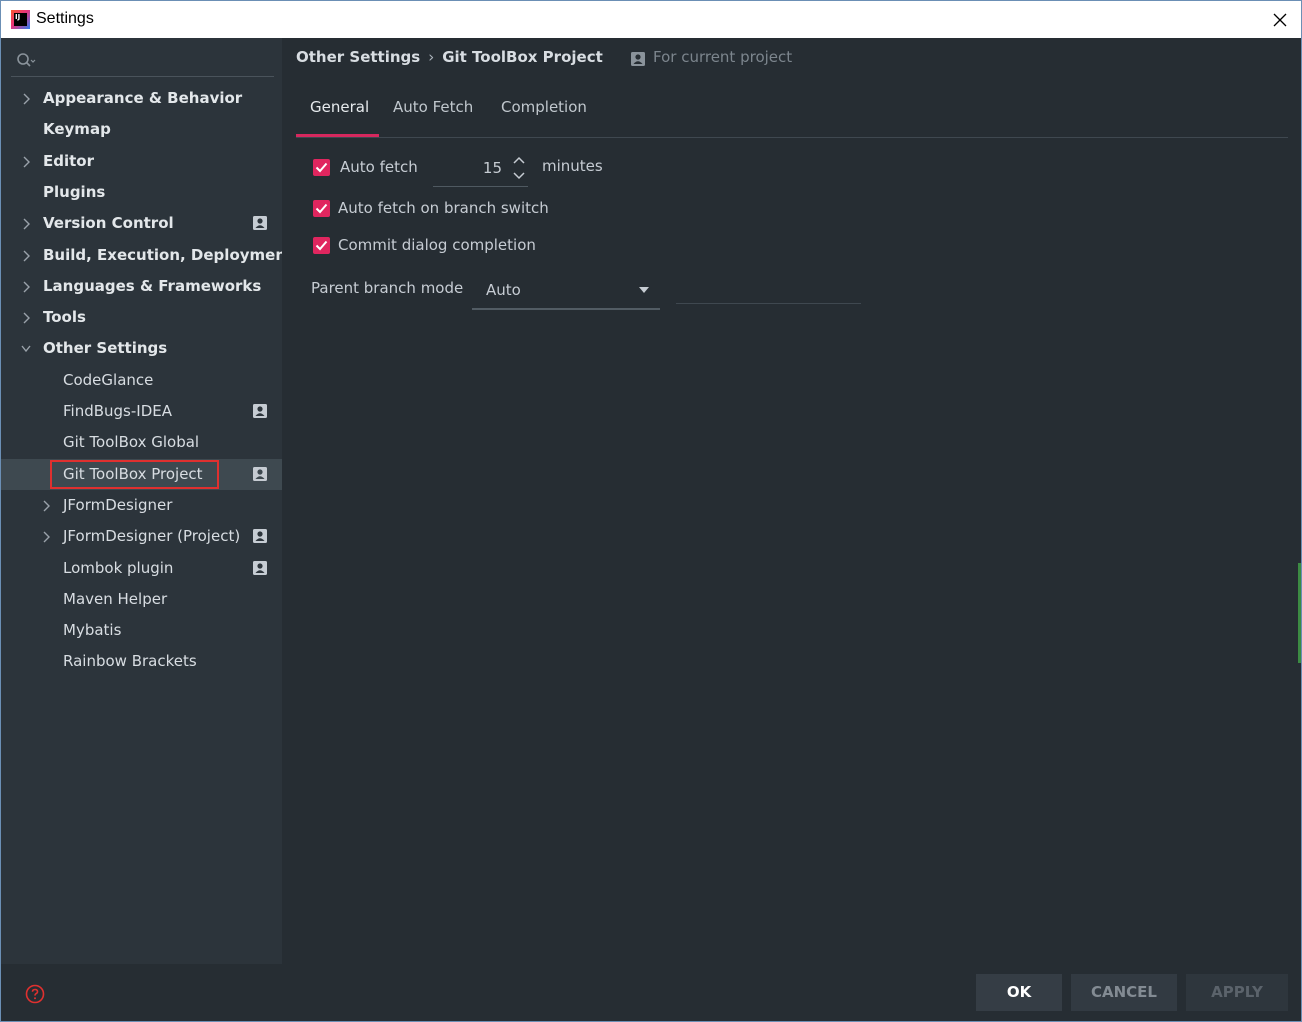 This screenshot has width=1302, height=1022. I want to click on sidebar-item-plugins: Plugins, so click(141, 192).